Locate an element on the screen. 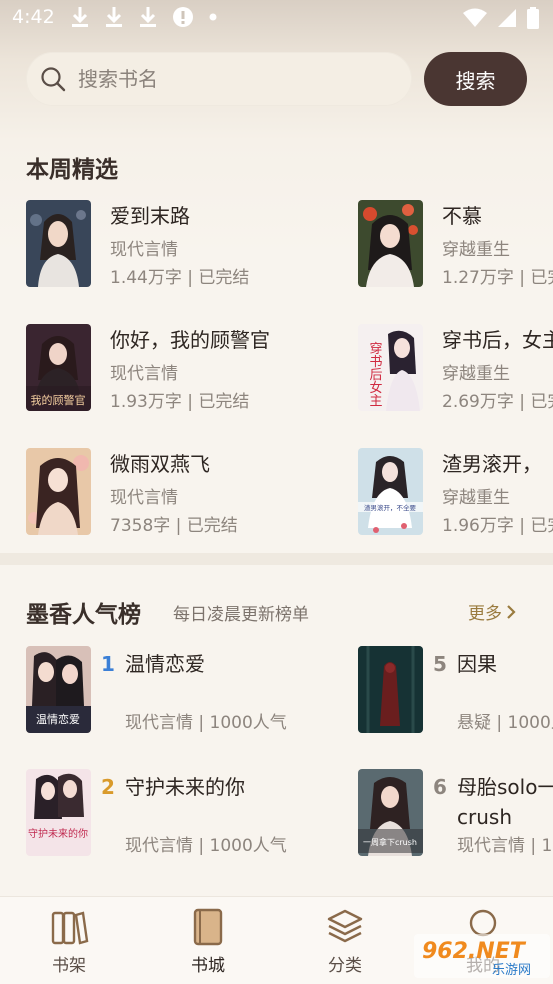 The width and height of the screenshot is (553, 984). cover-title: 温情恋爱 is located at coordinates (58, 719).